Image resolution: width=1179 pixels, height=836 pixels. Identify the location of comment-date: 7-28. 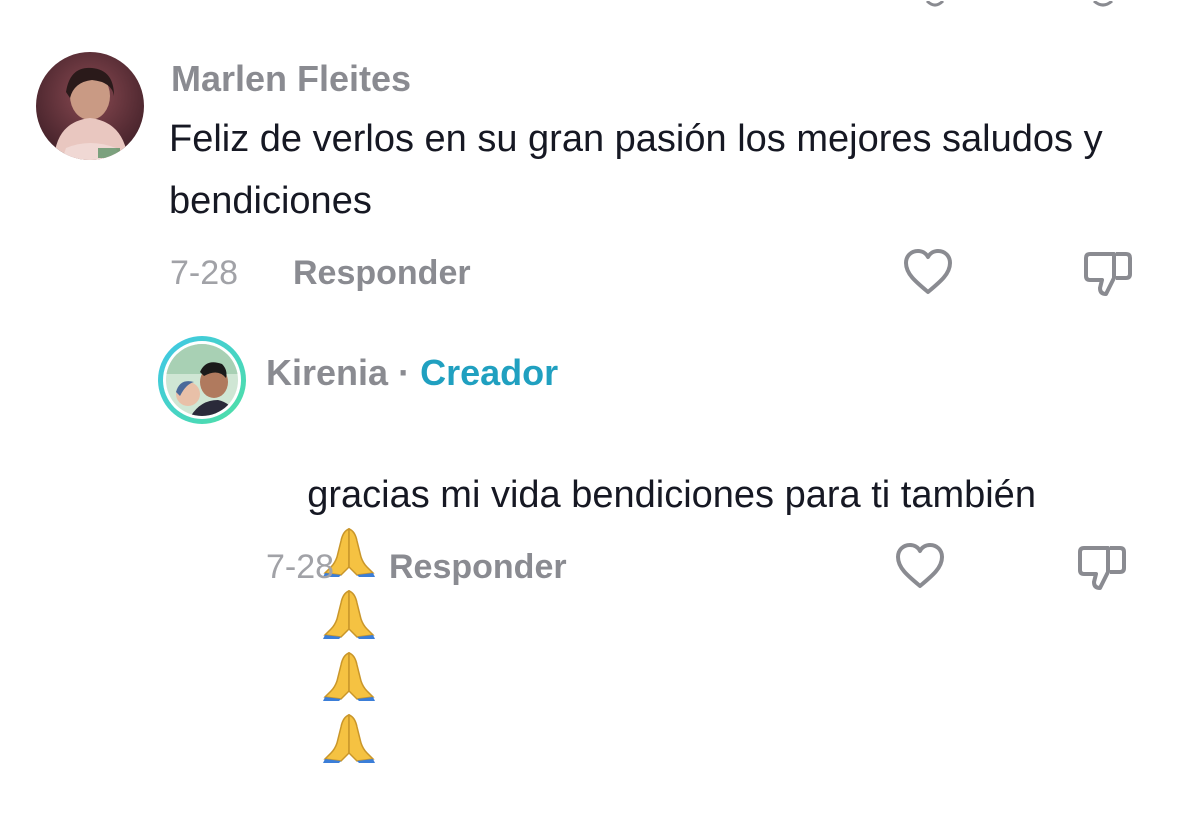
(204, 273).